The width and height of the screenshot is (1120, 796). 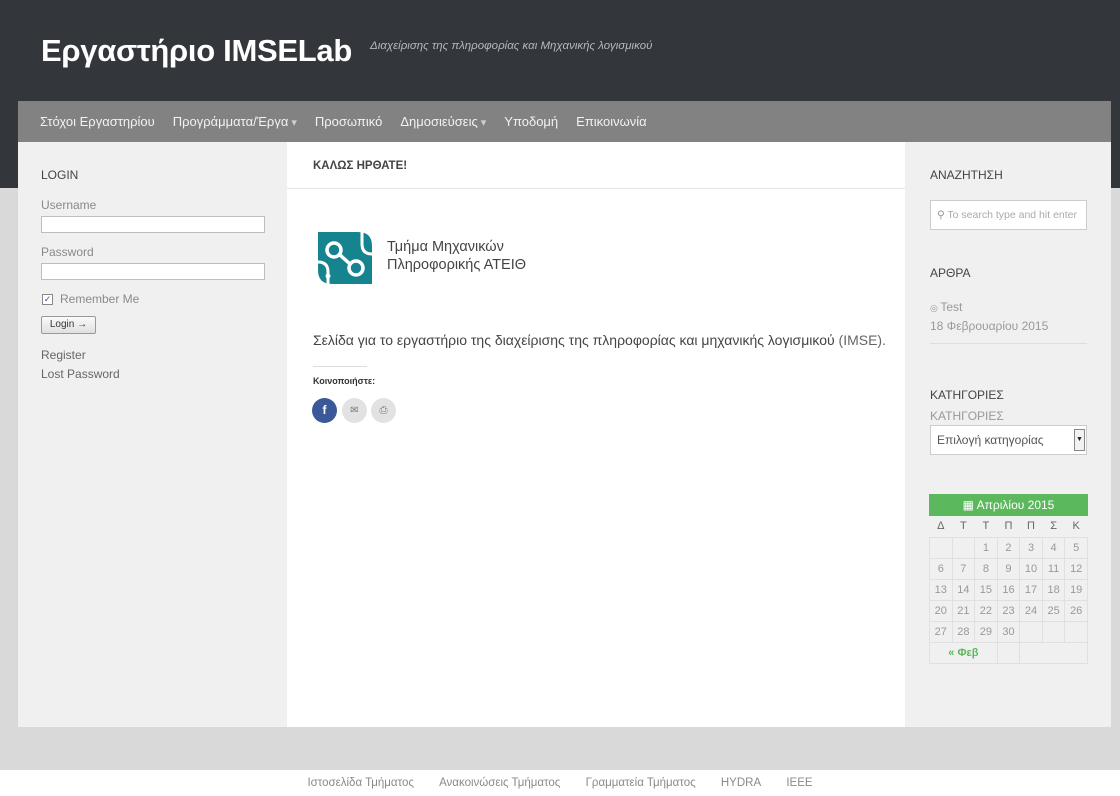 What do you see at coordinates (969, 505) in the screenshot?
I see `calendar-icon: ▦` at bounding box center [969, 505].